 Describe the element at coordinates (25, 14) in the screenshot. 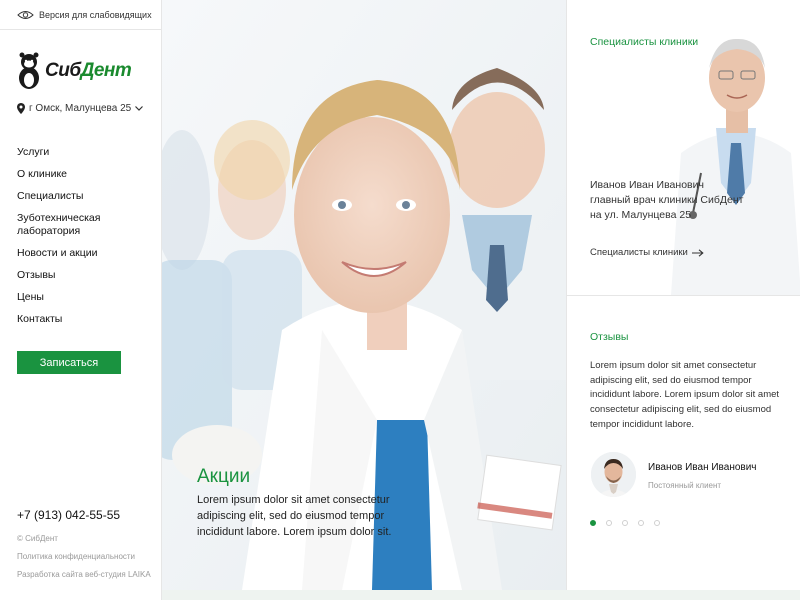

I see `eye-icon` at that location.